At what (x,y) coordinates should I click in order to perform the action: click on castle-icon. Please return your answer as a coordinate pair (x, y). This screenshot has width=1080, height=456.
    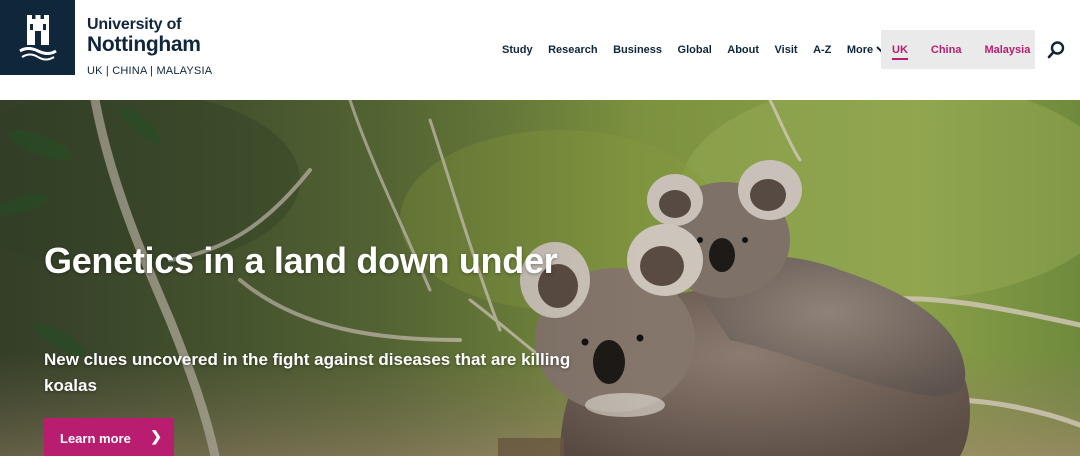
    Looking at the image, I should click on (37, 37).